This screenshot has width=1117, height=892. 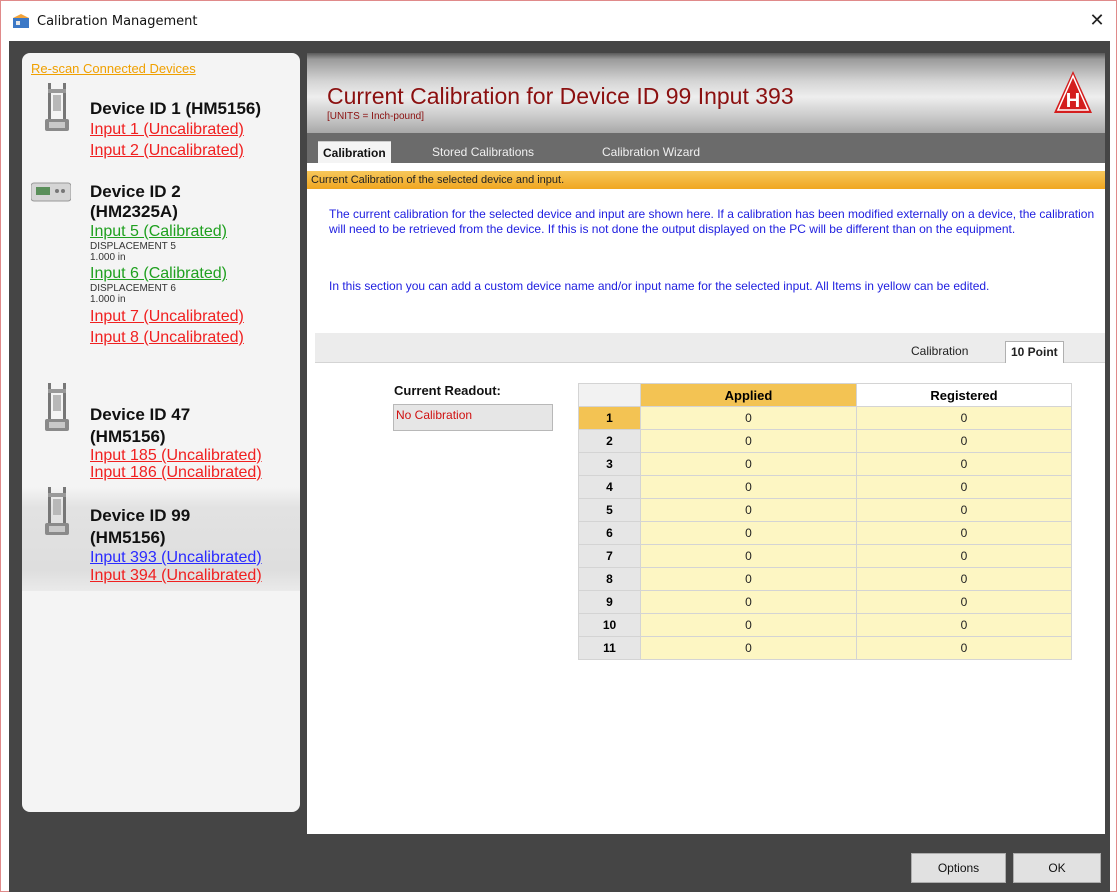 I want to click on input-link-185: Input 185 (Uncalibrated), so click(x=176, y=456).